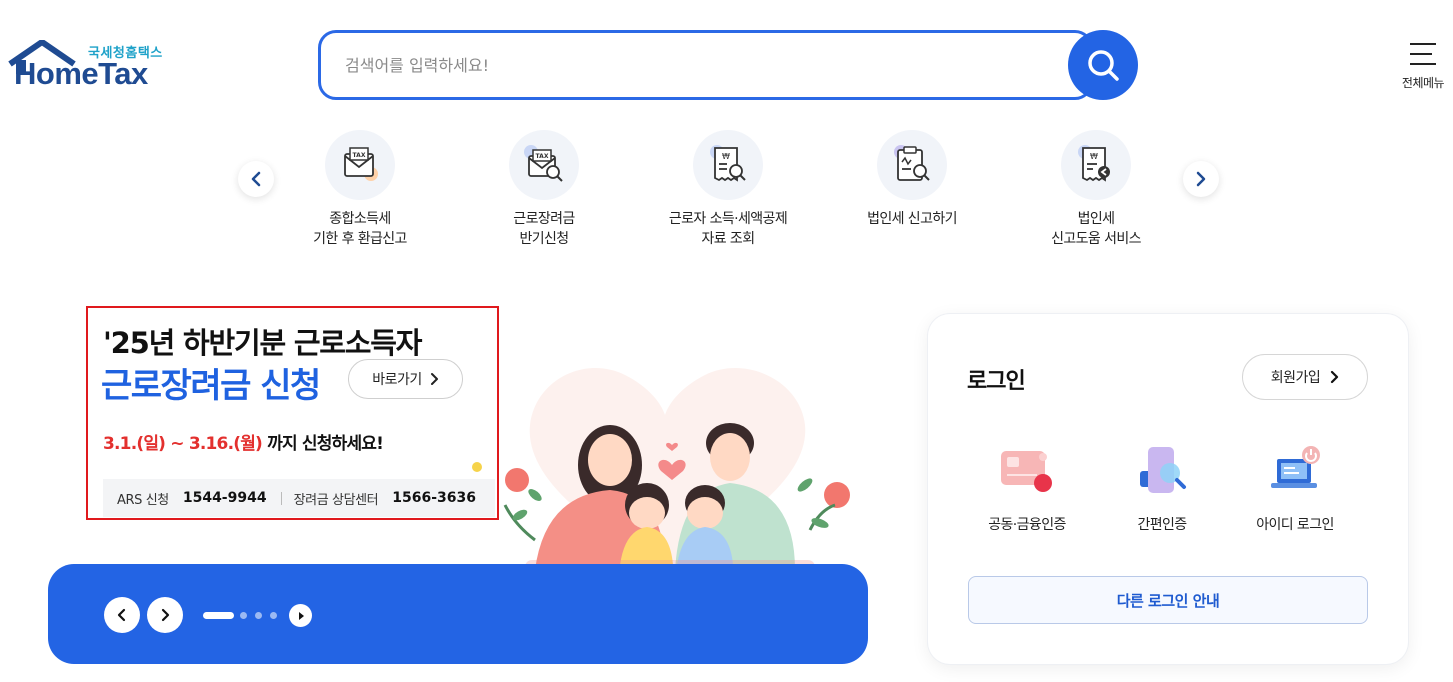 This screenshot has width=1453, height=682. What do you see at coordinates (1423, 54) in the screenshot?
I see `hamburger-icon` at bounding box center [1423, 54].